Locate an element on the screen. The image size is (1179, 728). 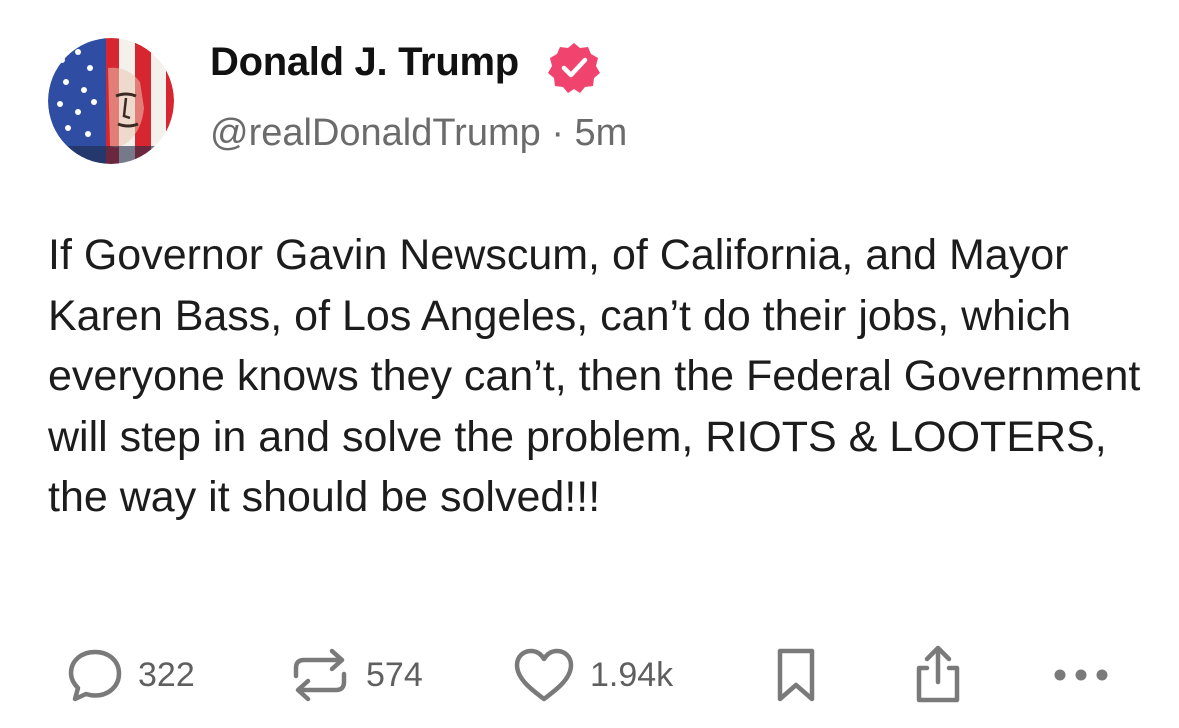
share-icon is located at coordinates (938, 674).